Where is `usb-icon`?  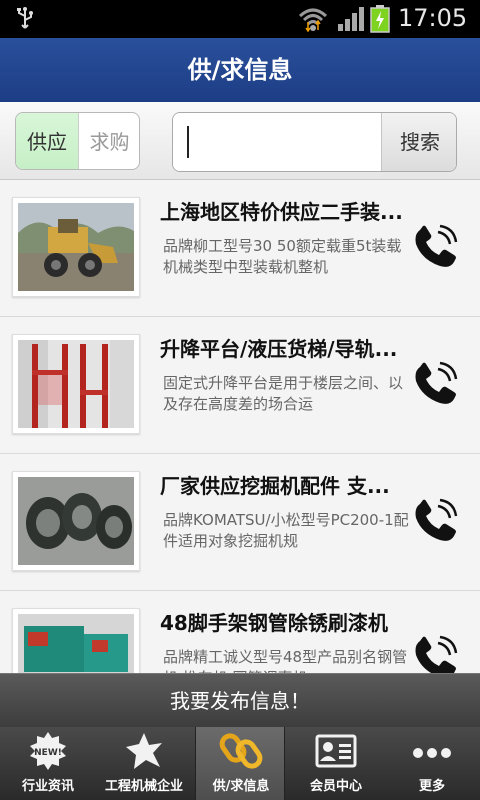
usb-icon is located at coordinates (25, 18).